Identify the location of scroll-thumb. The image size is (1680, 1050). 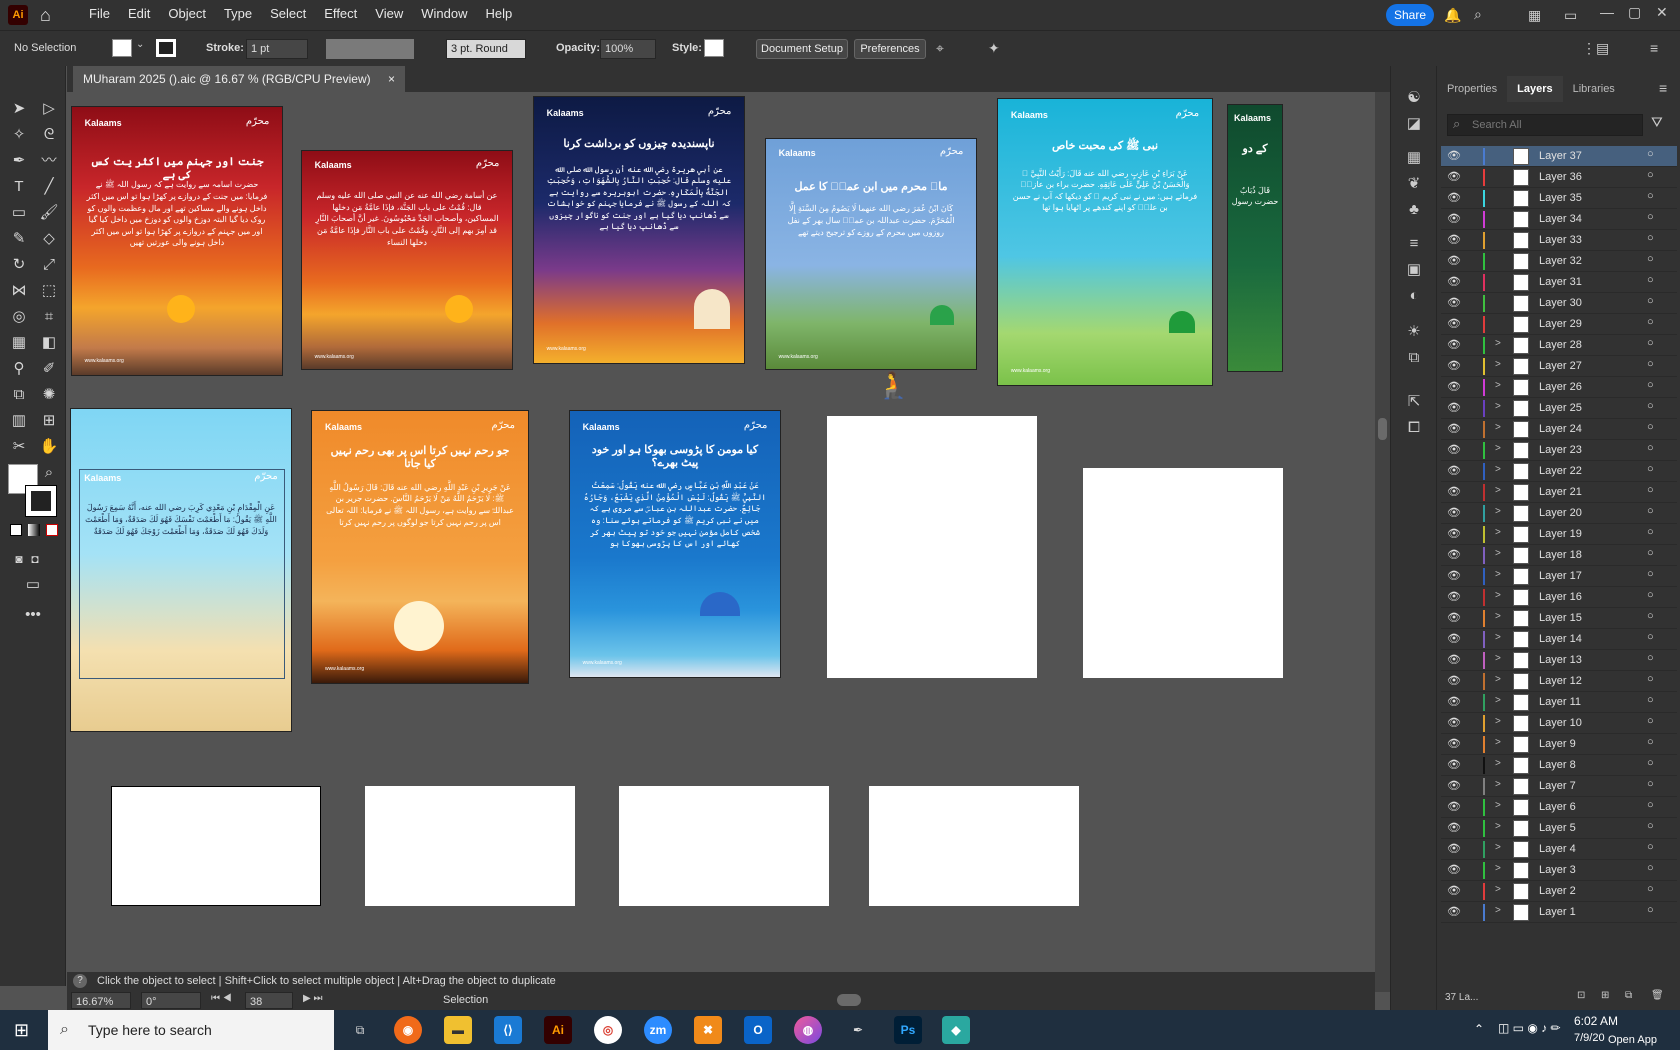
(1382, 429).